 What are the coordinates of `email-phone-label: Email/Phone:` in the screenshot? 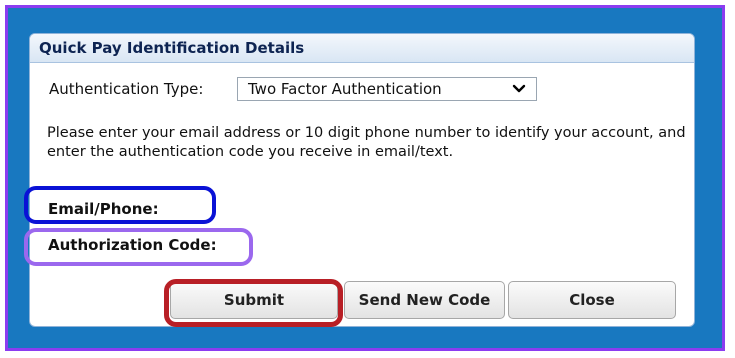 It's located at (103, 209).